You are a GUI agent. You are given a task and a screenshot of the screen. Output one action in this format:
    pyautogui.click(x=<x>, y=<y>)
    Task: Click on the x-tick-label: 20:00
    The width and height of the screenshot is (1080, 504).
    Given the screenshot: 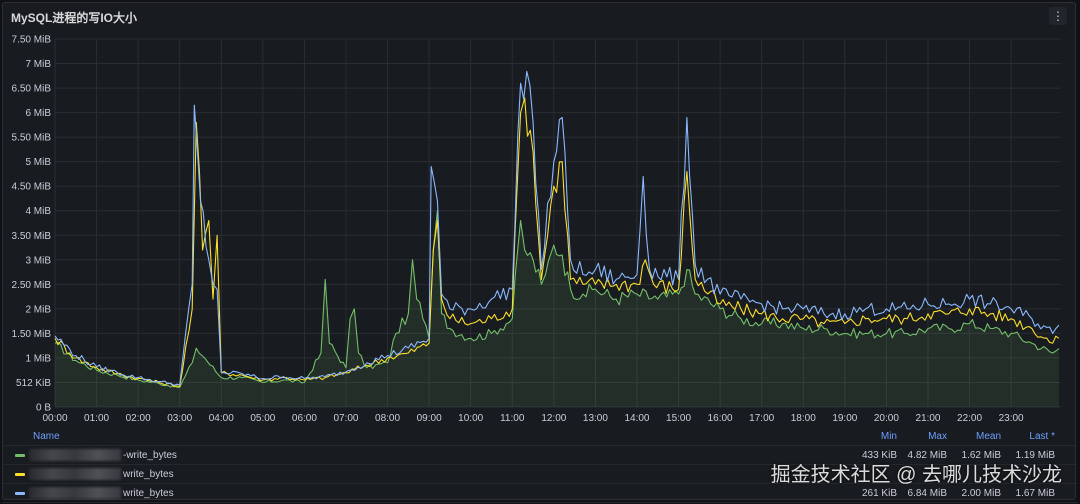 What is the action you would take?
    pyautogui.click(x=886, y=418)
    